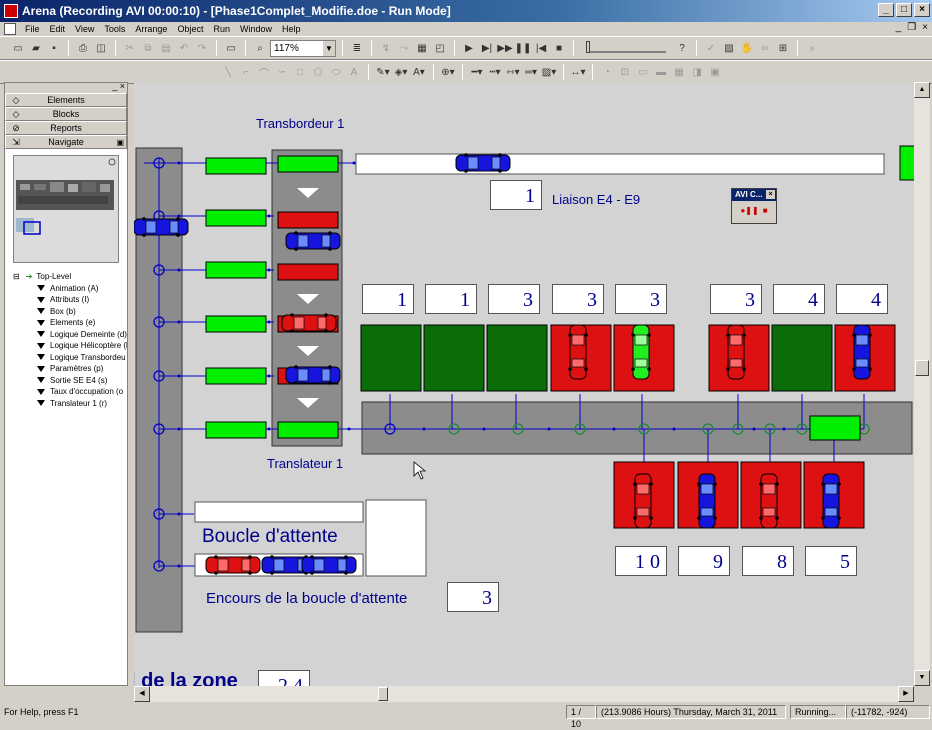  What do you see at coordinates (899, 27) in the screenshot?
I see `mdi-minimize-button: _` at bounding box center [899, 27].